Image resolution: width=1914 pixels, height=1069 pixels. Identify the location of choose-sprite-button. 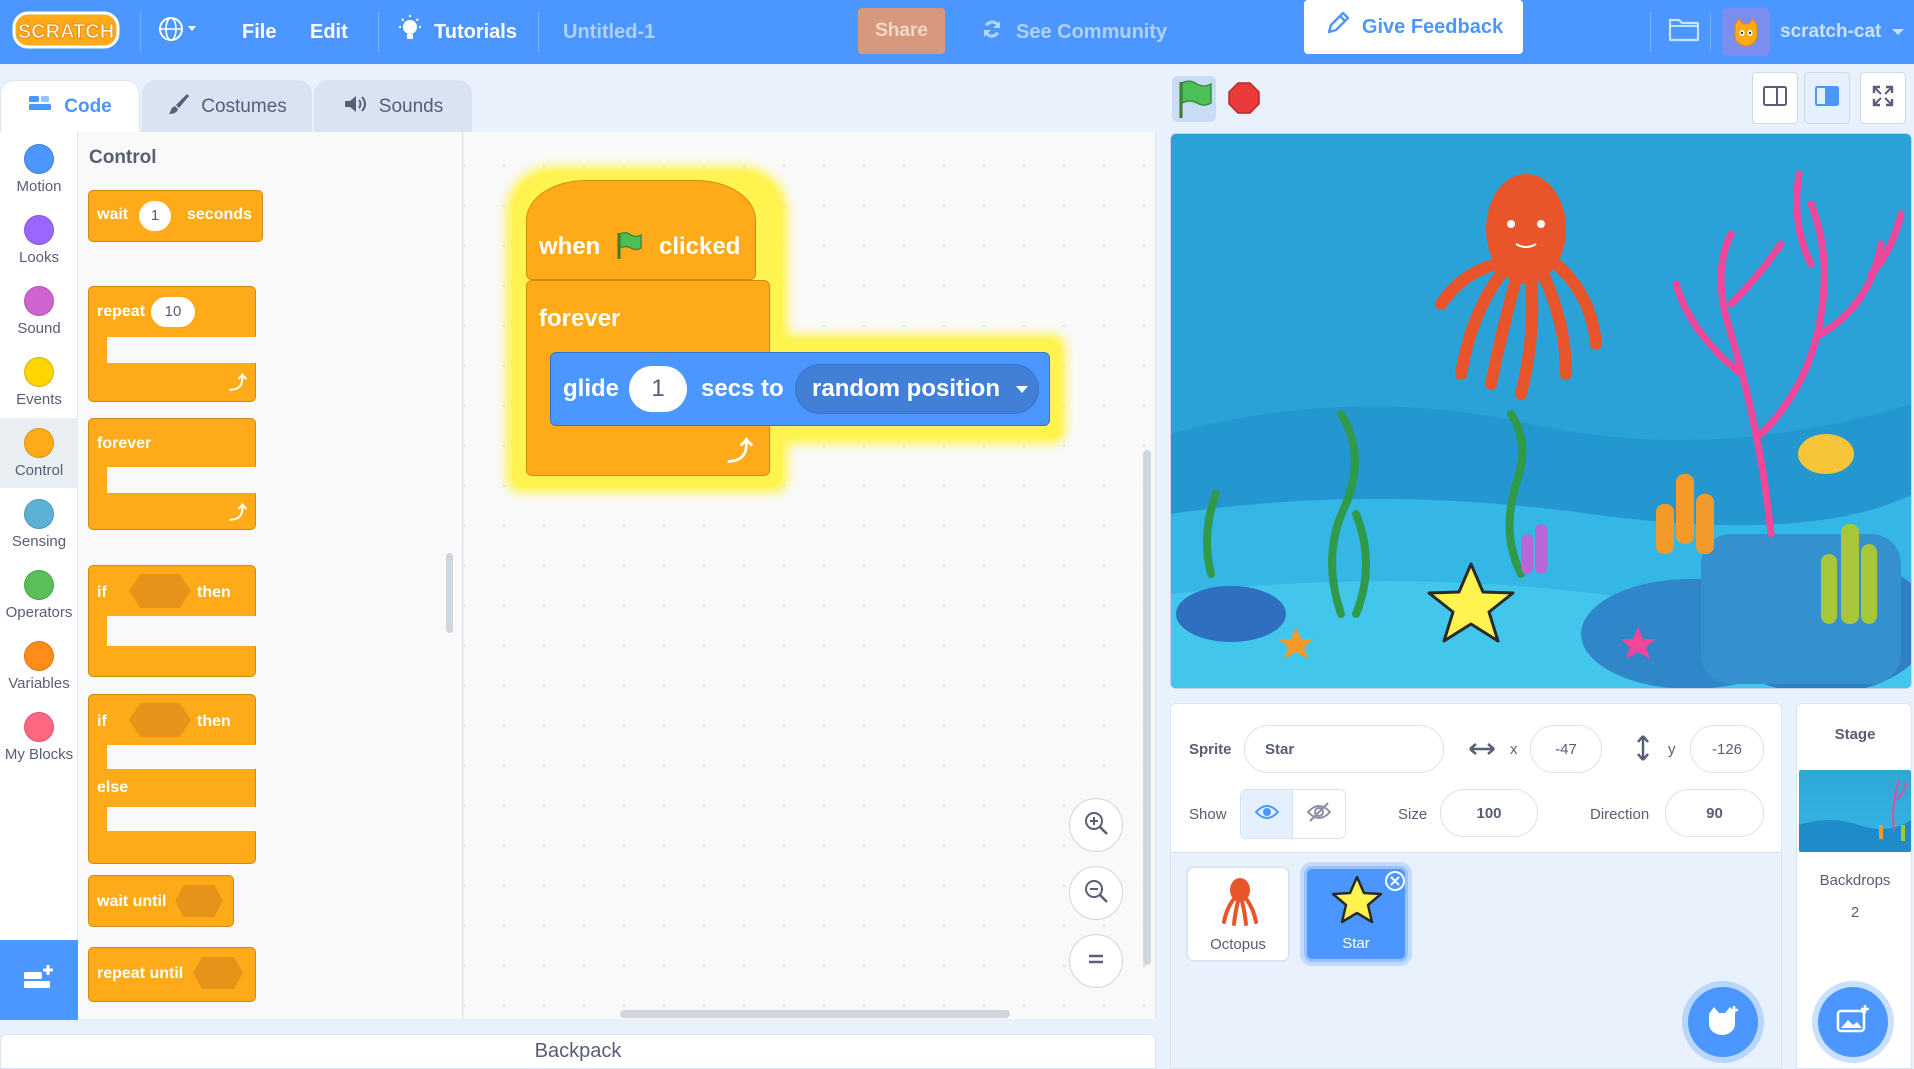
(1723, 1022).